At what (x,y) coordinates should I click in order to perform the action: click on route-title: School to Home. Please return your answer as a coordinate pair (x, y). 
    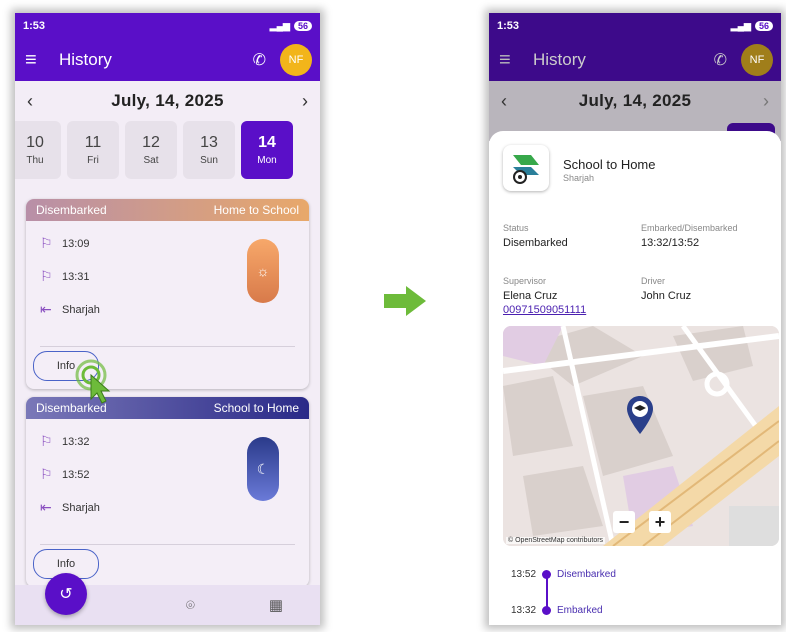
    Looking at the image, I should click on (609, 164).